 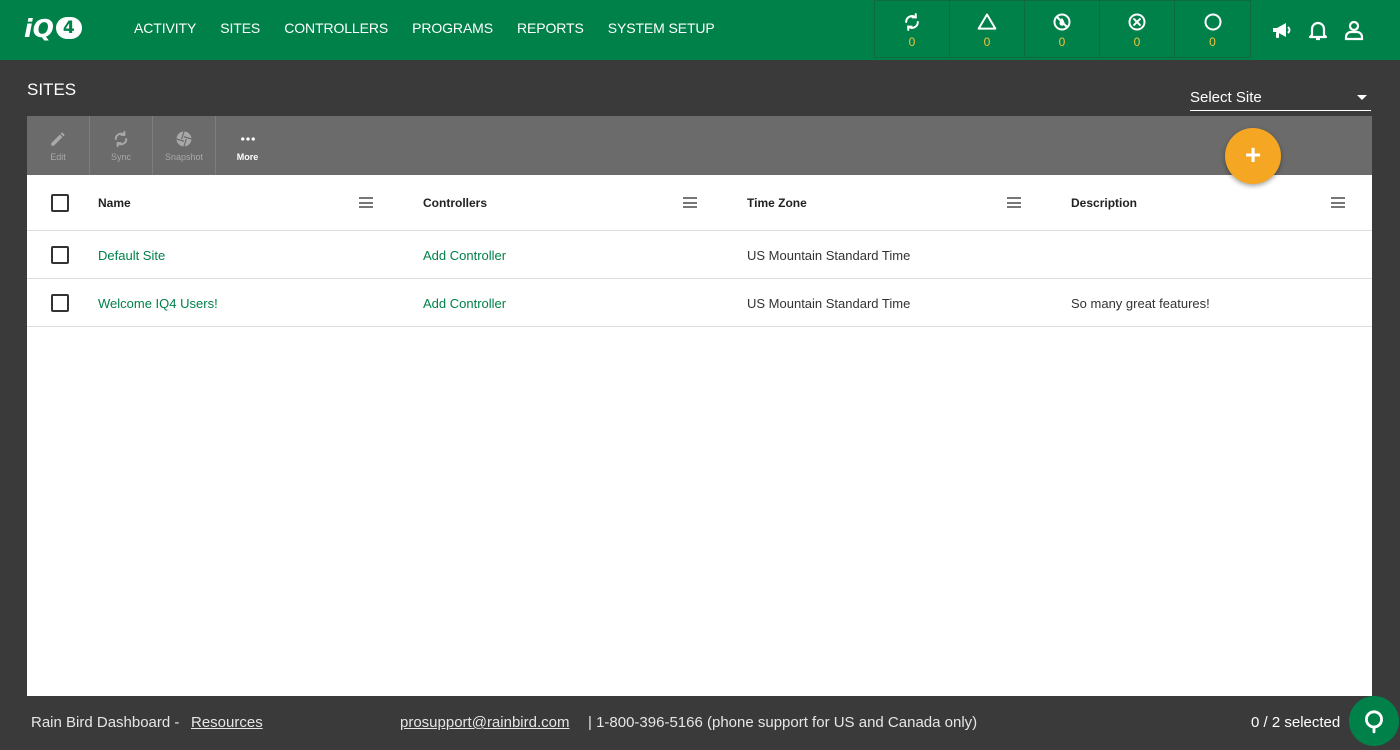 I want to click on announcements-button, so click(x=1282, y=30).